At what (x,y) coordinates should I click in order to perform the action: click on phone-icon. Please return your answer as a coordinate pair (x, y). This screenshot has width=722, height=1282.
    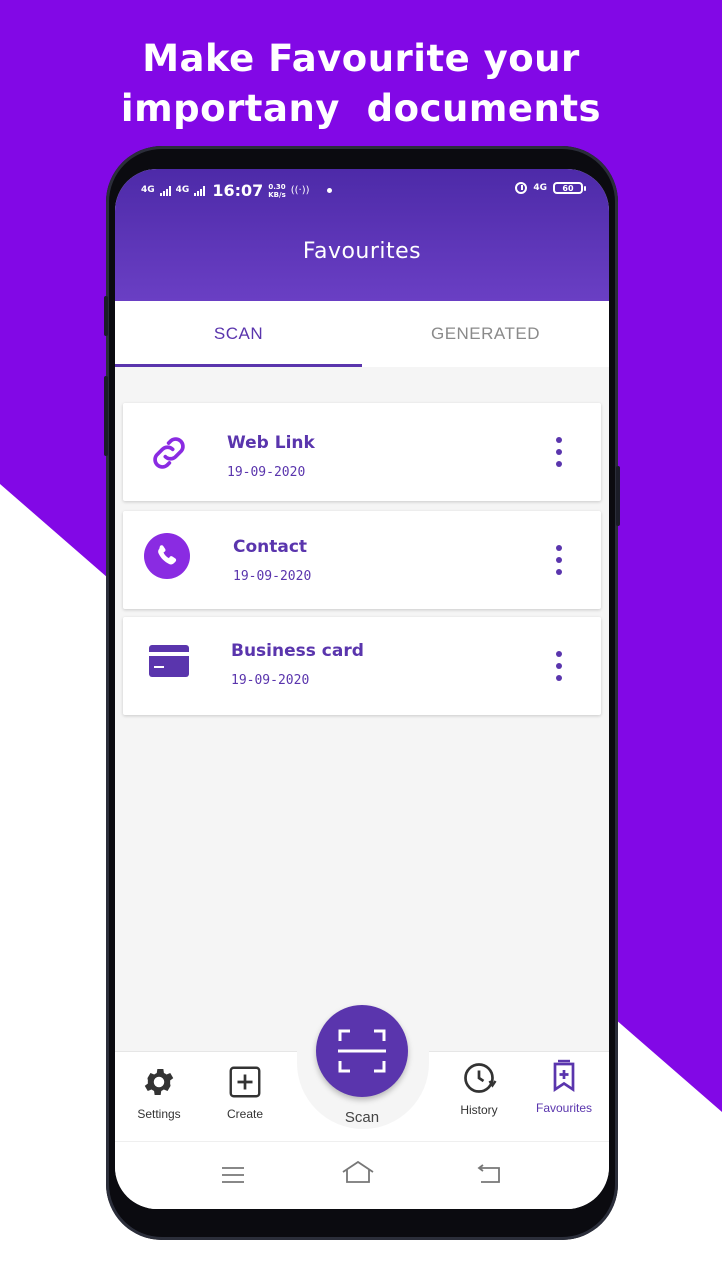
    Looking at the image, I should click on (167, 556).